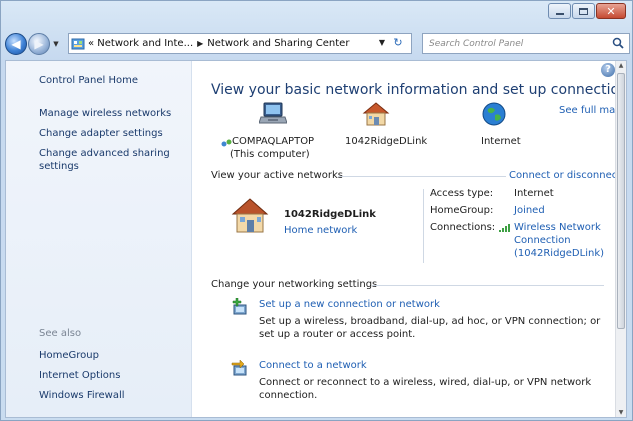  Describe the element at coordinates (273, 113) in the screenshot. I see `computer-icon` at that location.